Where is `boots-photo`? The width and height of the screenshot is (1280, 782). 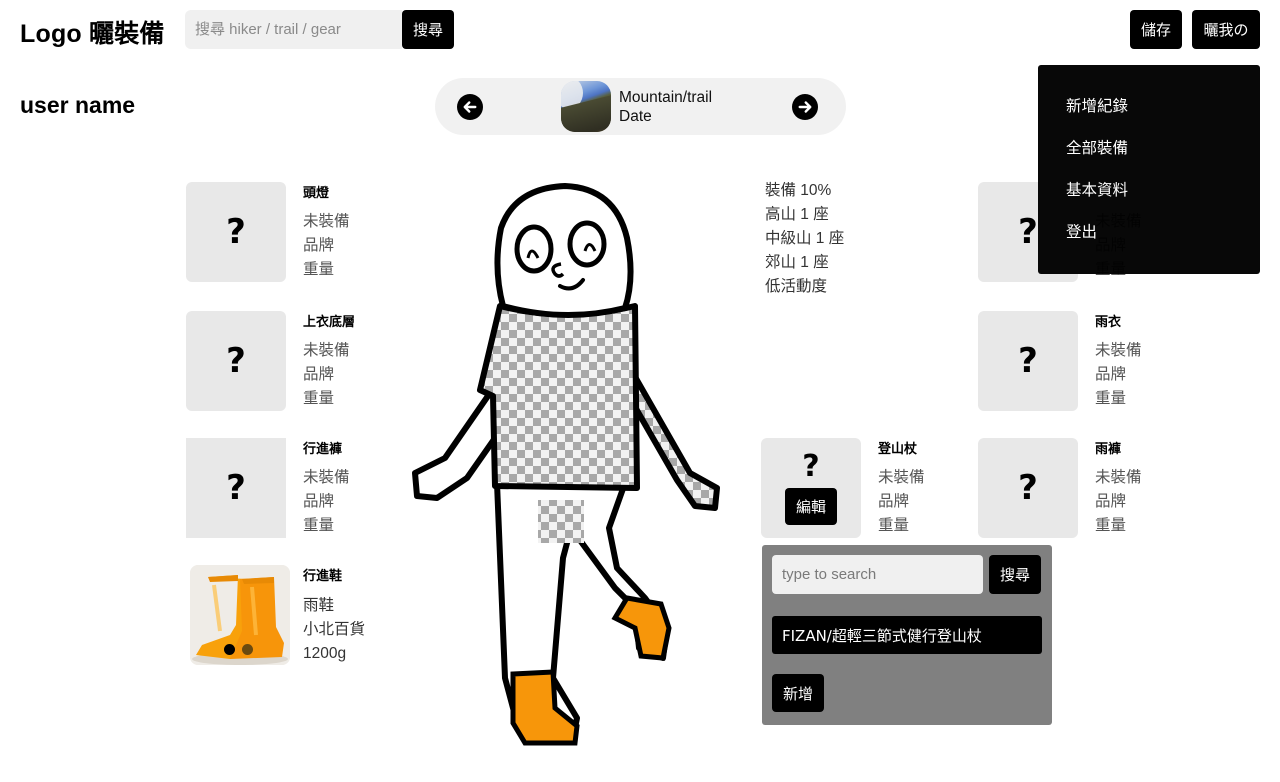 boots-photo is located at coordinates (240, 615).